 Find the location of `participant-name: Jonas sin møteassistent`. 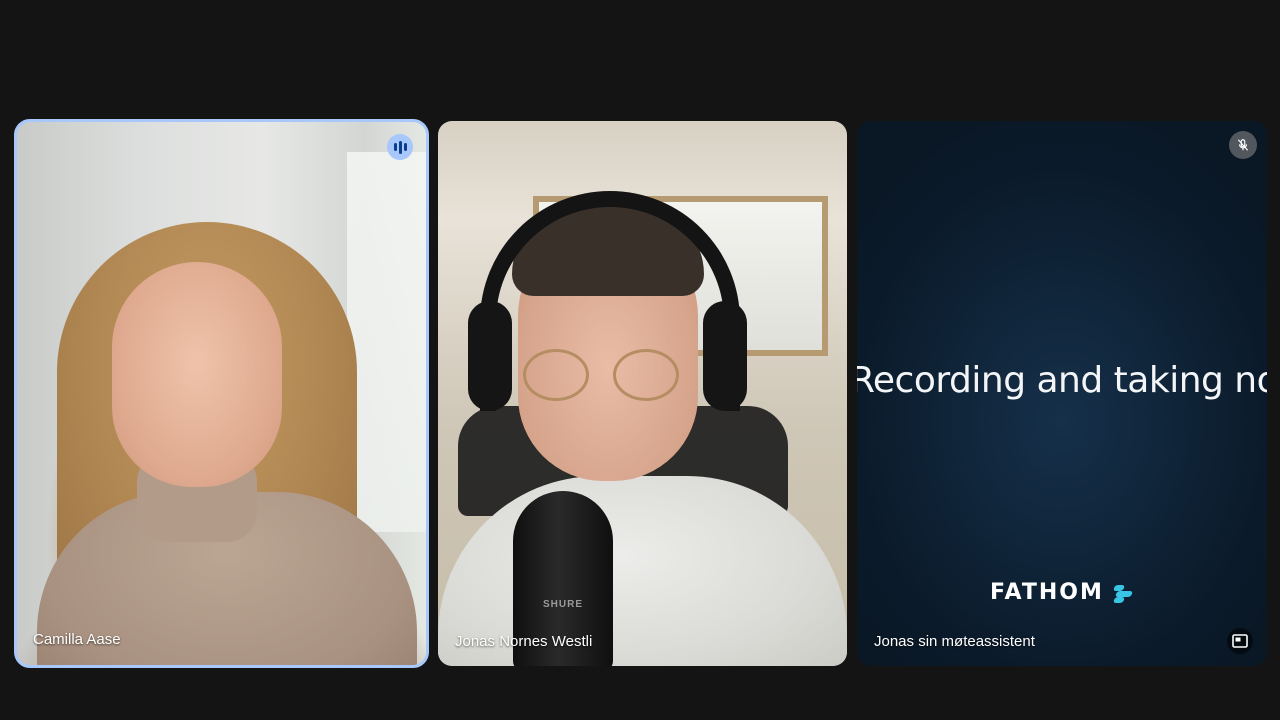

participant-name: Jonas sin møteassistent is located at coordinates (954, 641).